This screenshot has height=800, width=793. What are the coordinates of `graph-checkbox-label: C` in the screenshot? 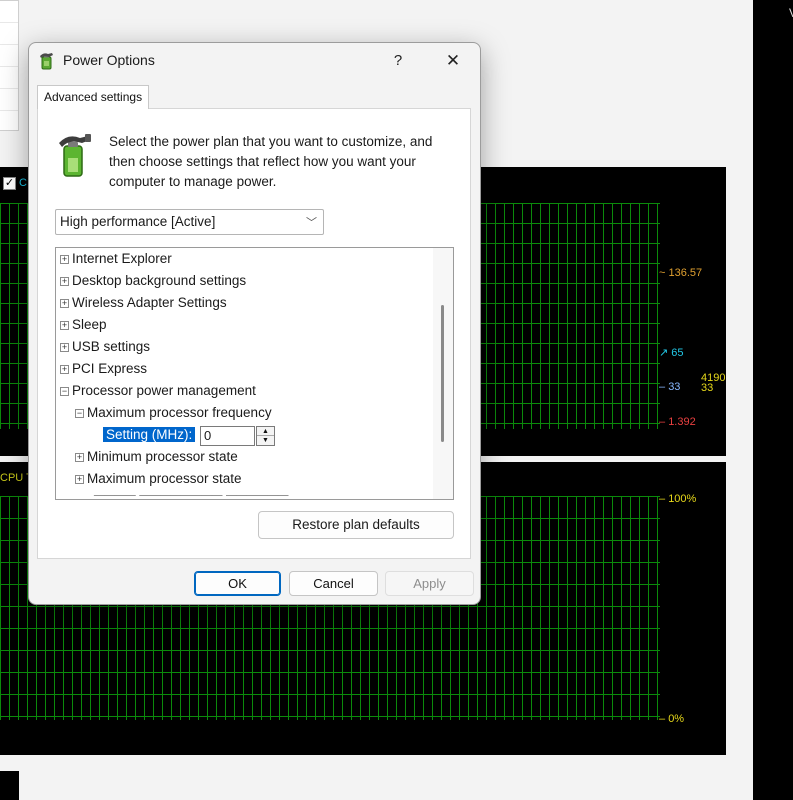 It's located at (23, 183).